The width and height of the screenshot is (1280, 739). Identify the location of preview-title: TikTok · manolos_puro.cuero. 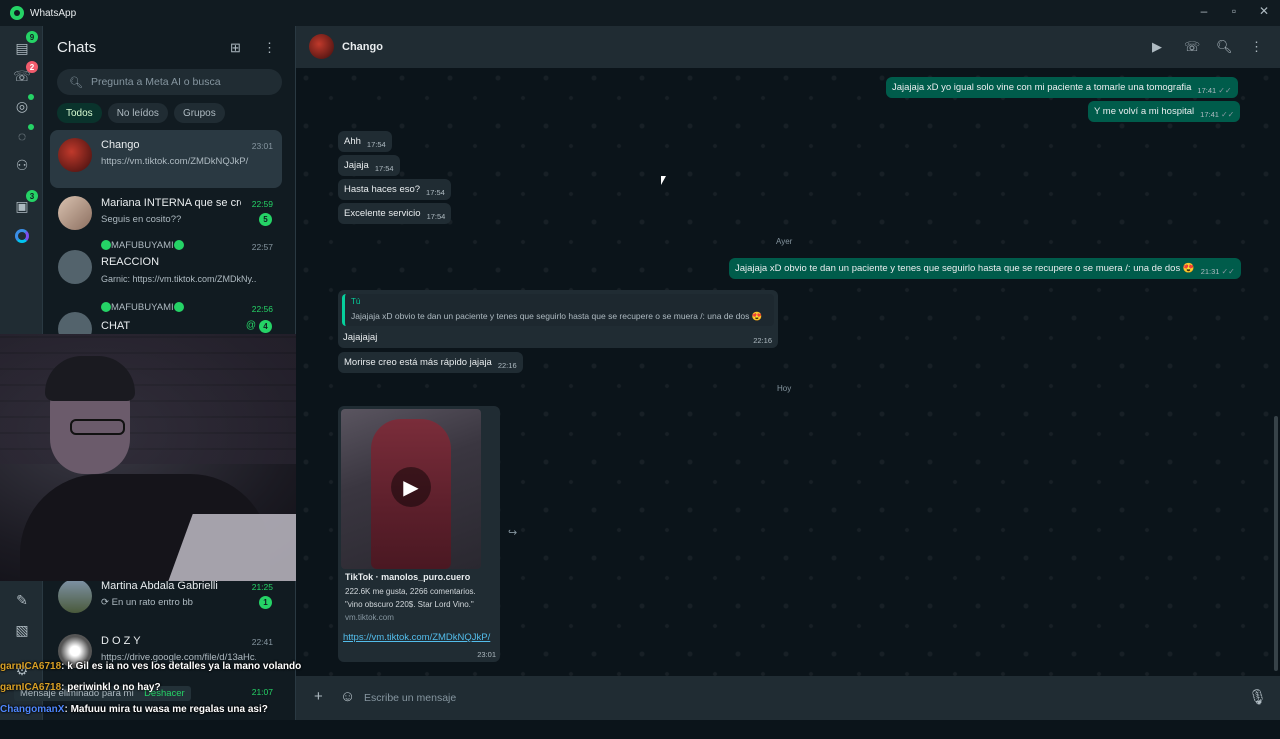
(408, 577).